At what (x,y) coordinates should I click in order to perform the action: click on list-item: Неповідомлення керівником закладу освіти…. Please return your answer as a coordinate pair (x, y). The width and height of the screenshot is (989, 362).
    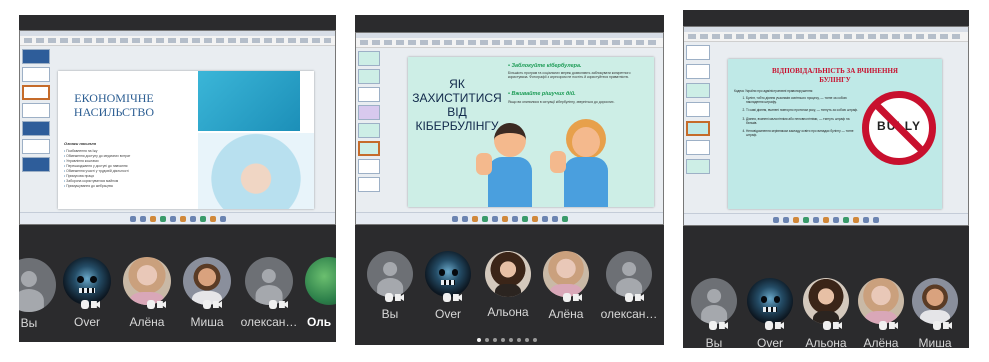
    Looking at the image, I should click on (802, 133).